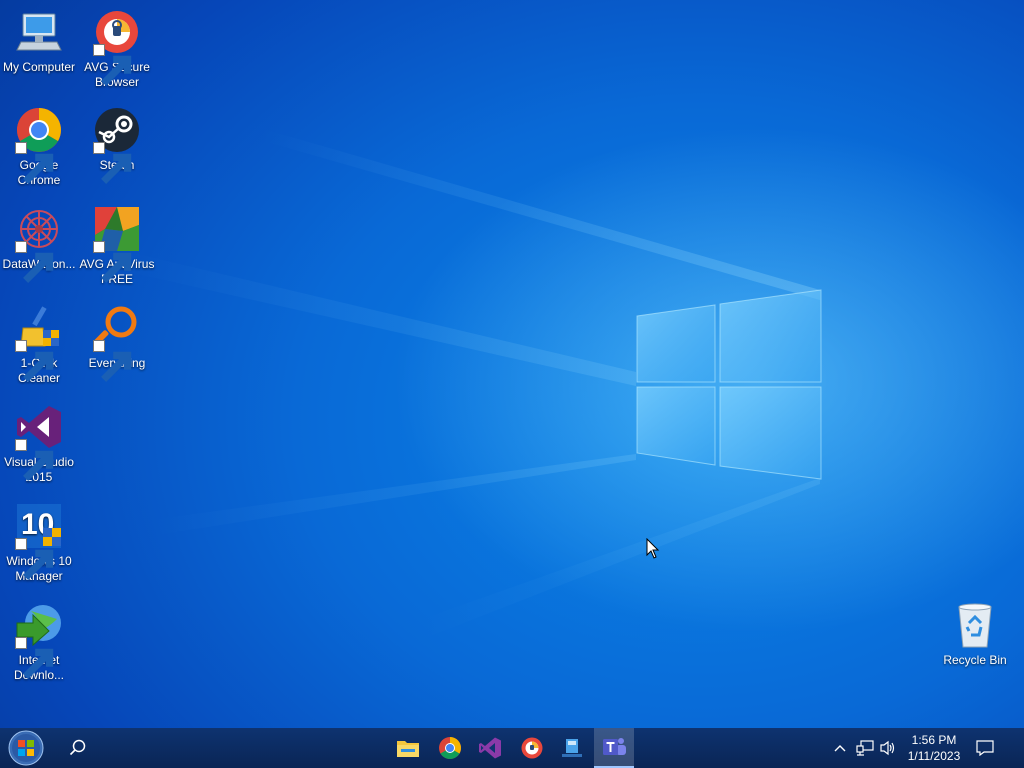 Image resolution: width=1024 pixels, height=768 pixels. I want to click on taskbar-visual-studio, so click(490, 748).